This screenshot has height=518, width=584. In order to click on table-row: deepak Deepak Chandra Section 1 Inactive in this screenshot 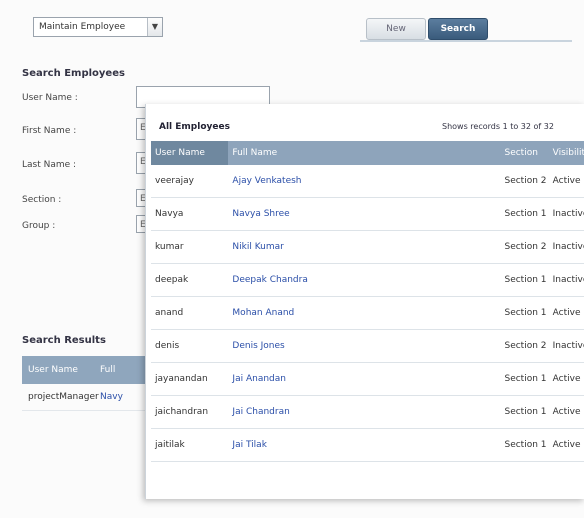, I will do `click(367, 280)`.